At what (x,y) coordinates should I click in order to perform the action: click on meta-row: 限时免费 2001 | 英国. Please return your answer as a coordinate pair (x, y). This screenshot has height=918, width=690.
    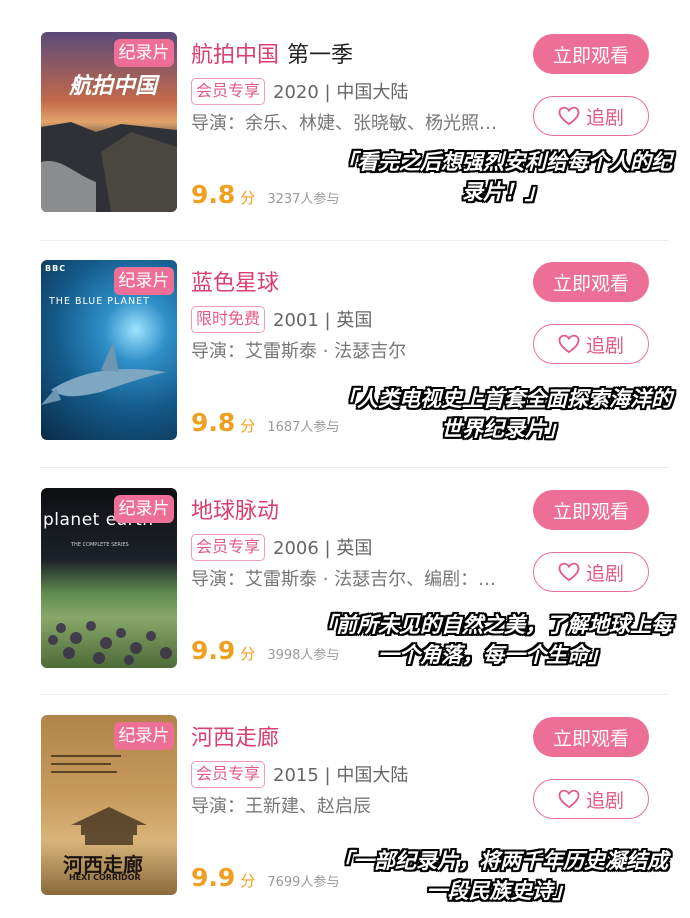
    Looking at the image, I should click on (281, 319).